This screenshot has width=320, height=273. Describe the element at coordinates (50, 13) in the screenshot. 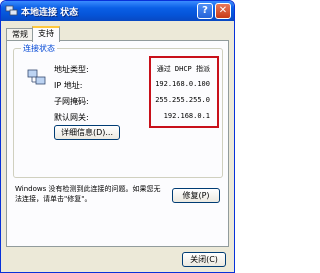

I see `window-title: 本地连接 状态` at that location.